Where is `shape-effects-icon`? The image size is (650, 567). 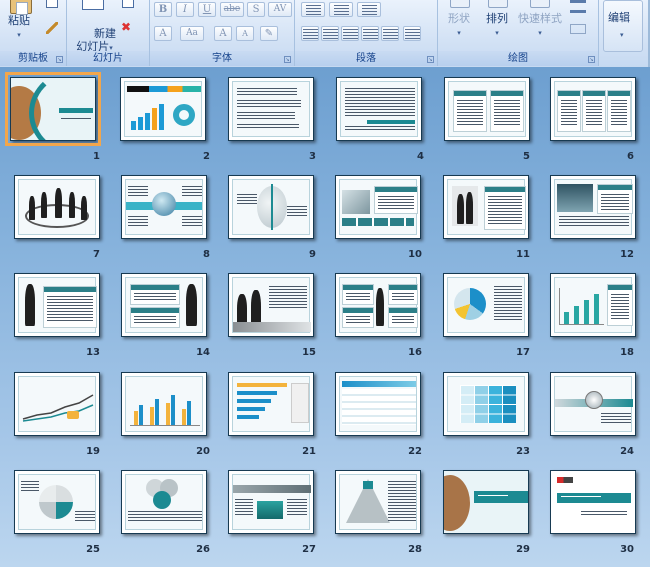 shape-effects-icon is located at coordinates (578, 29).